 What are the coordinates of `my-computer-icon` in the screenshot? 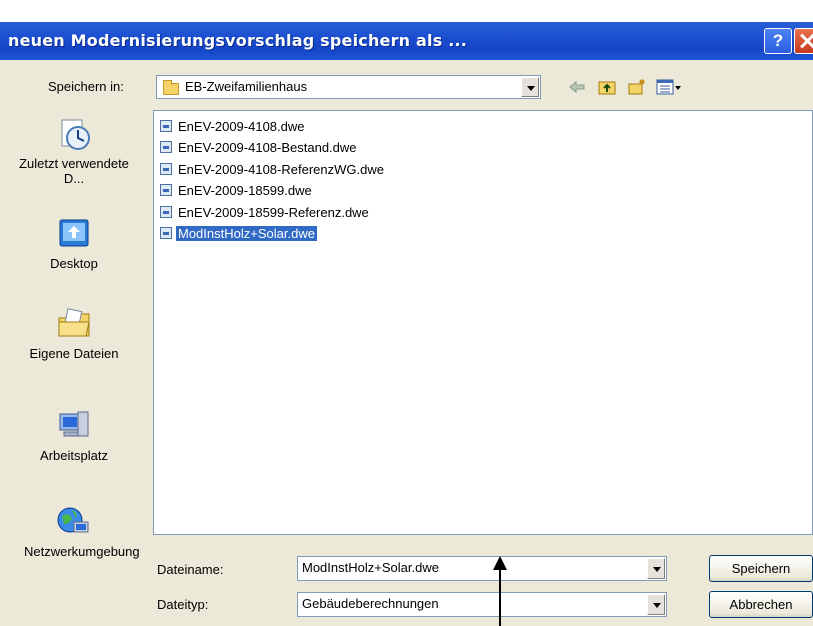 It's located at (74, 424).